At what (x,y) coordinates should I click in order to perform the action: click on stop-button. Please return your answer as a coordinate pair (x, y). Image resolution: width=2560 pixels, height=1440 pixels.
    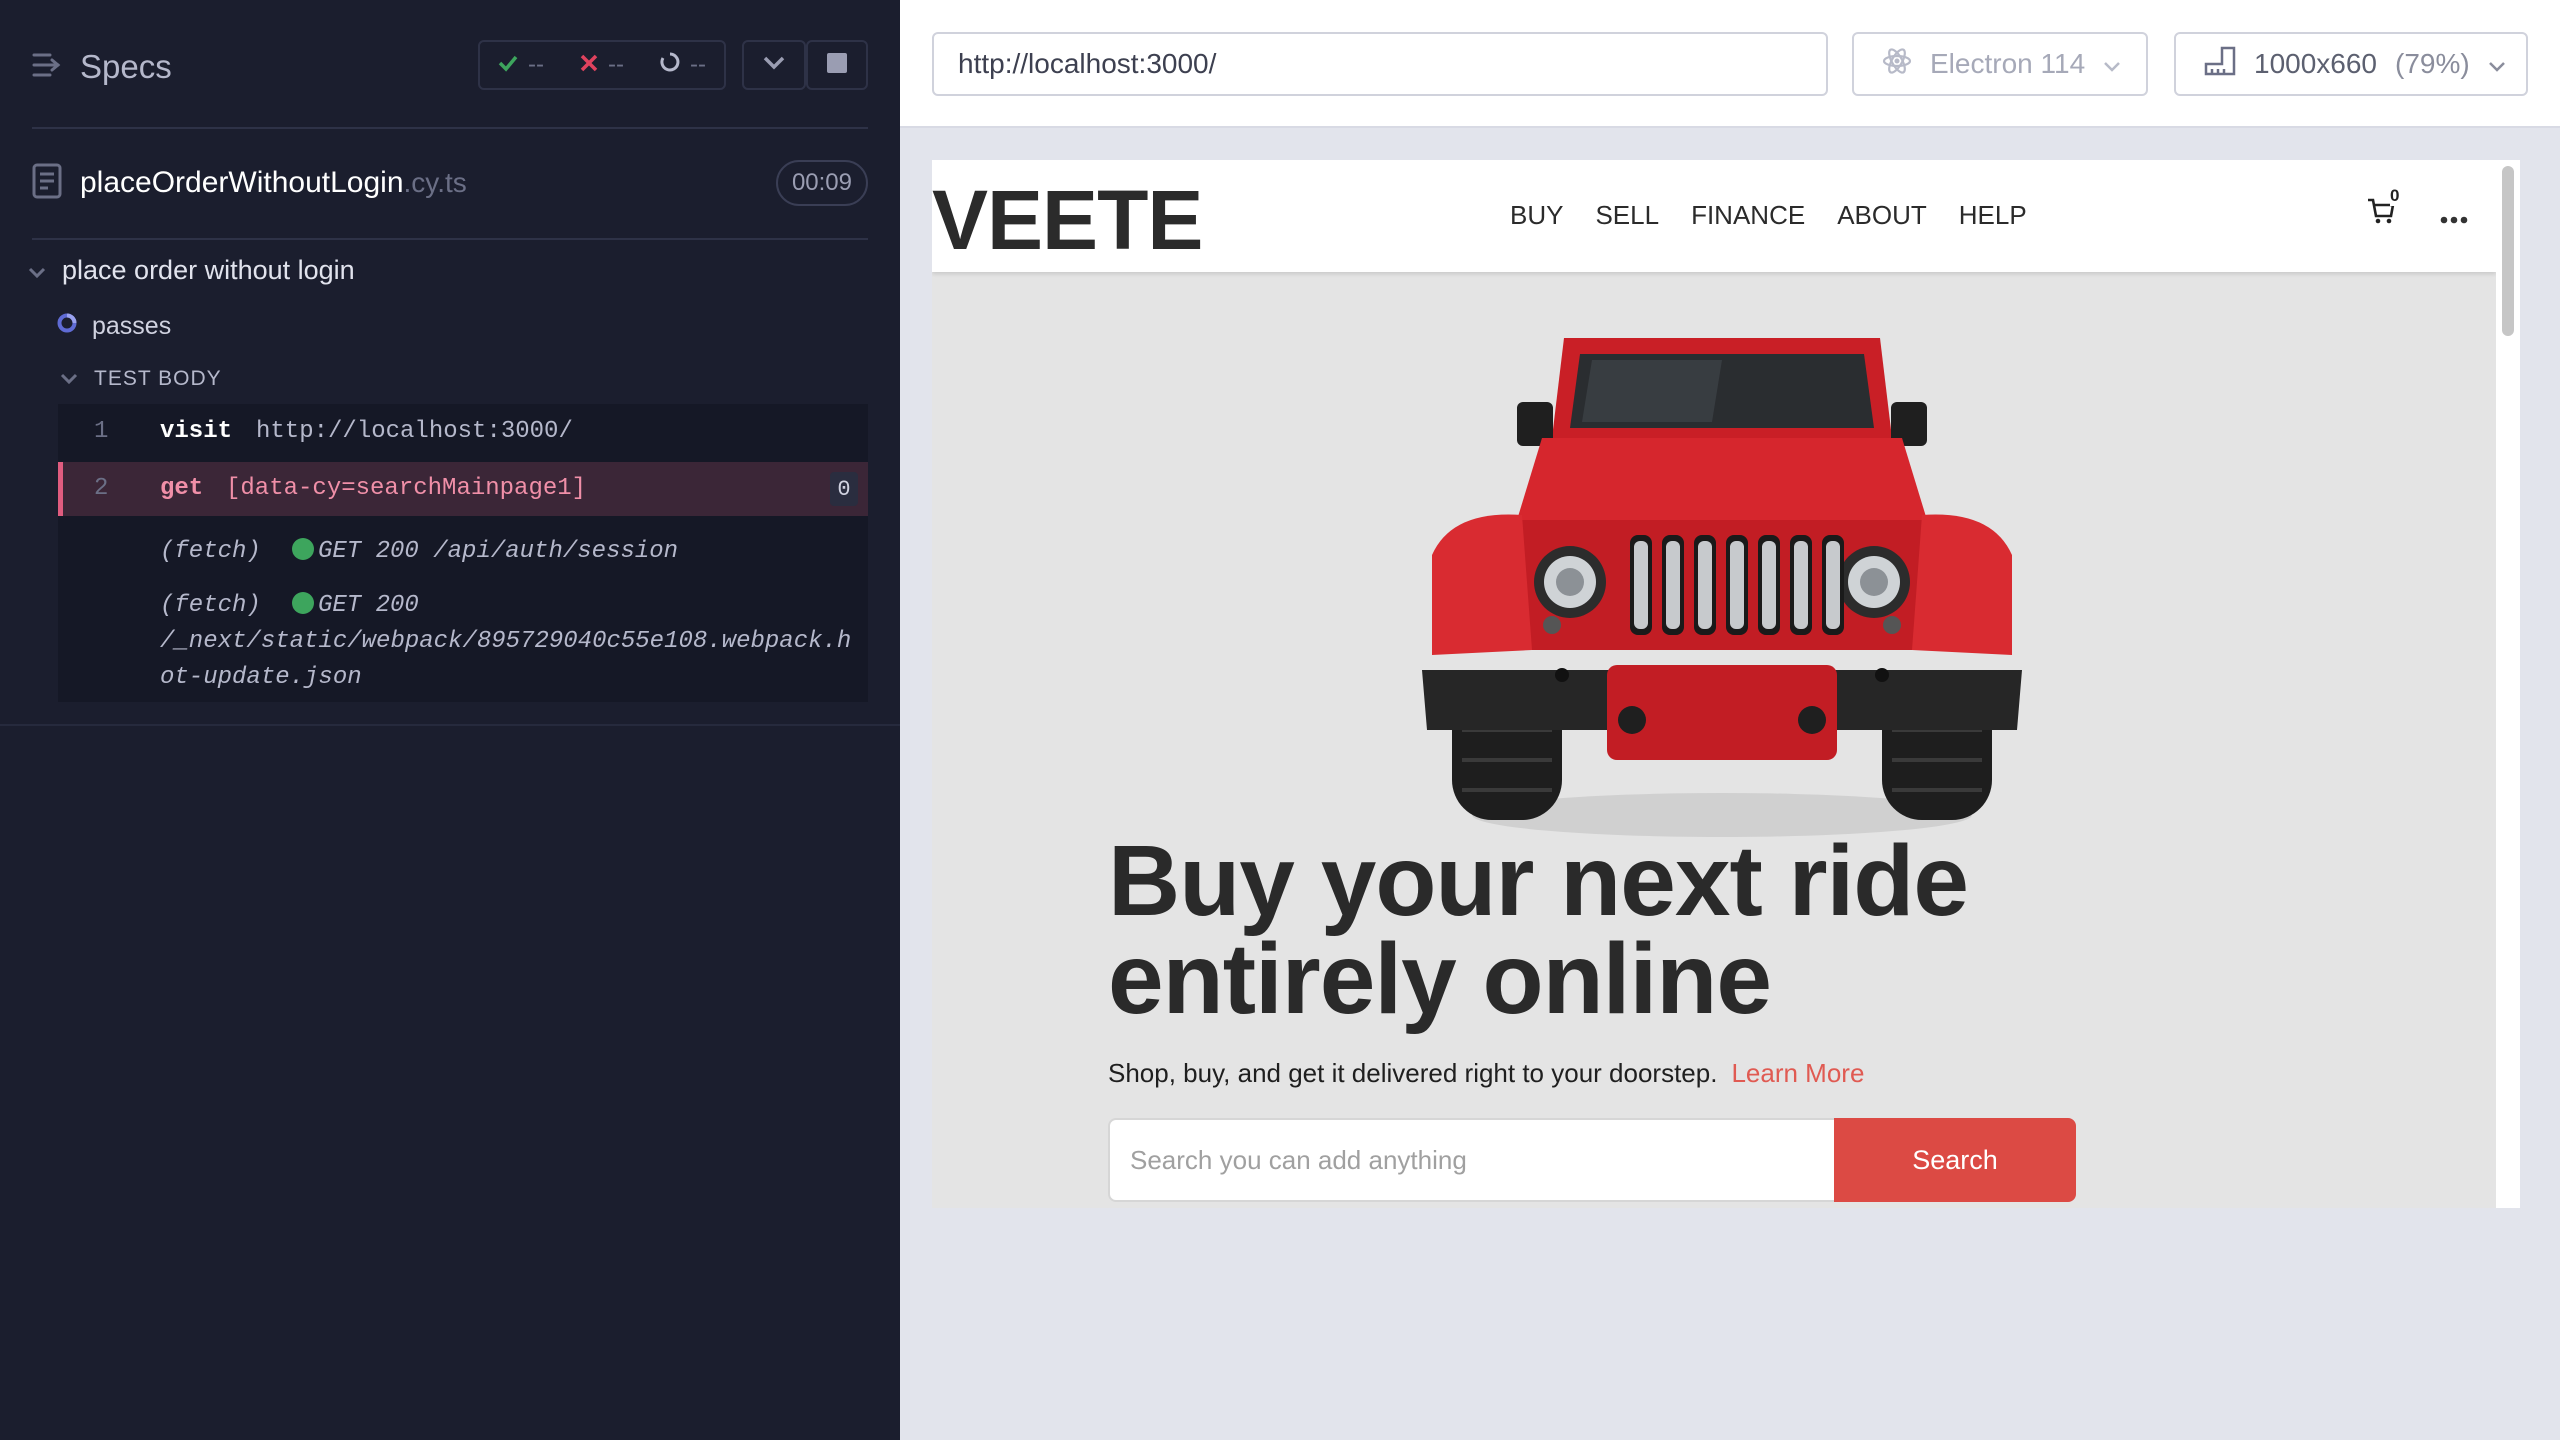
    Looking at the image, I should click on (837, 65).